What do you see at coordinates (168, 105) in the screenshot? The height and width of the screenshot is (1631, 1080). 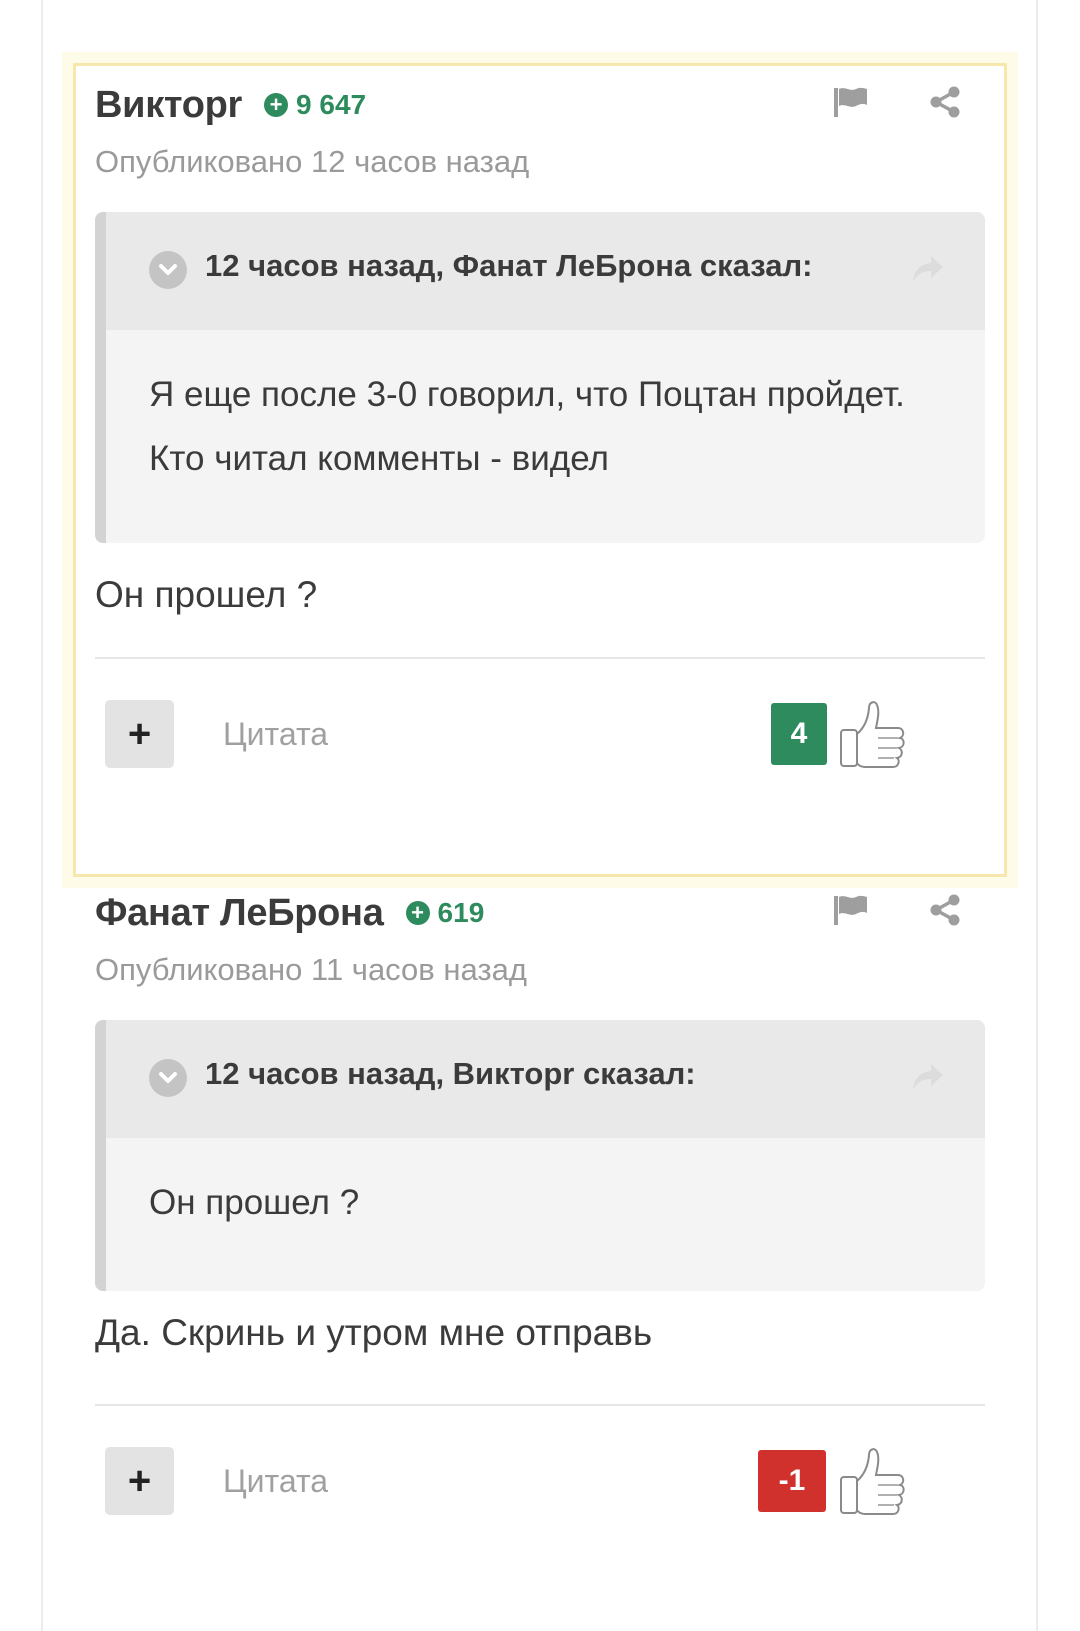 I see `author-name: Викторr` at bounding box center [168, 105].